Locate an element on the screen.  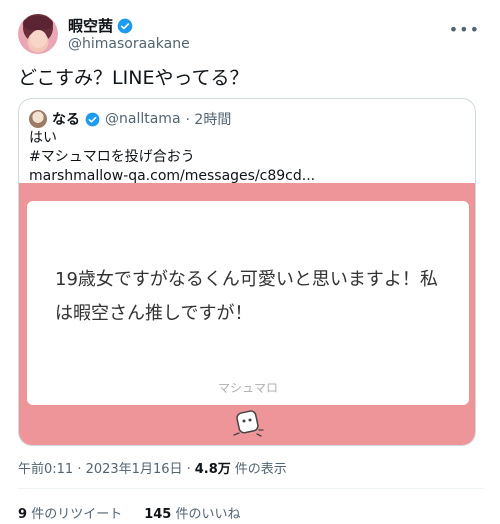
tweet-text: どこすみ？LINEやってる？ is located at coordinates (133, 78).